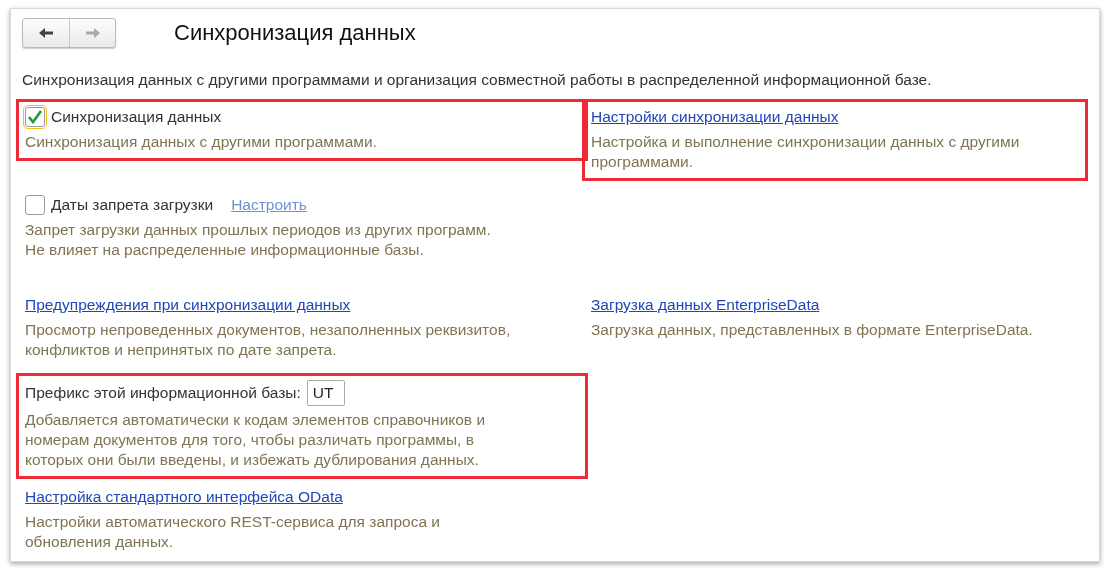 The width and height of the screenshot is (1110, 572). I want to click on checkbox-label: Синхронизация данных, so click(136, 117).